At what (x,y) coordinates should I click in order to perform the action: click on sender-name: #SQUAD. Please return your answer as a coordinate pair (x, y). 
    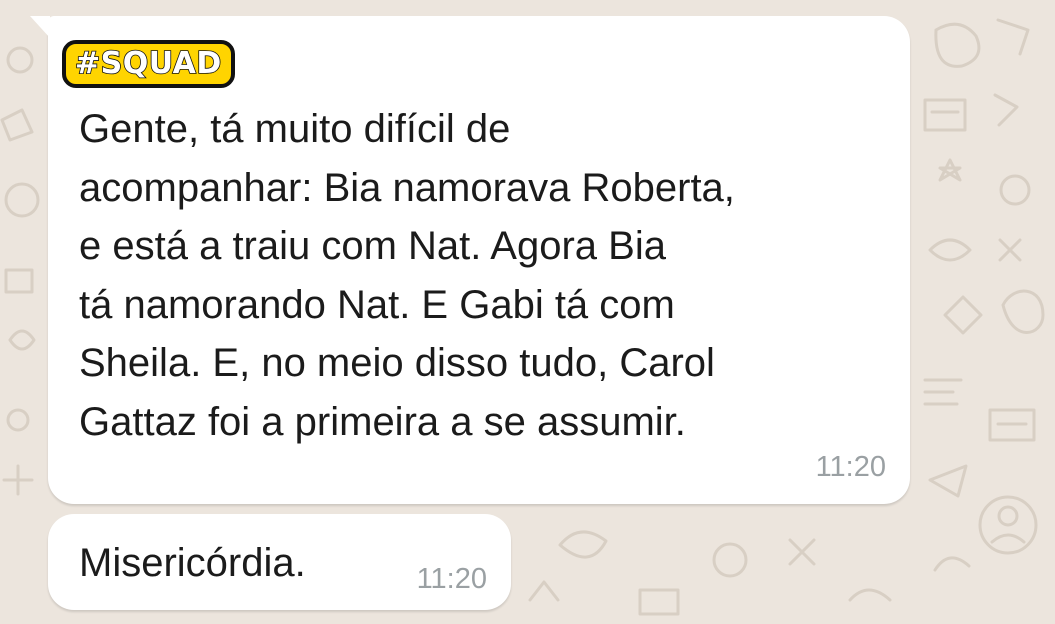
    Looking at the image, I should click on (148, 64).